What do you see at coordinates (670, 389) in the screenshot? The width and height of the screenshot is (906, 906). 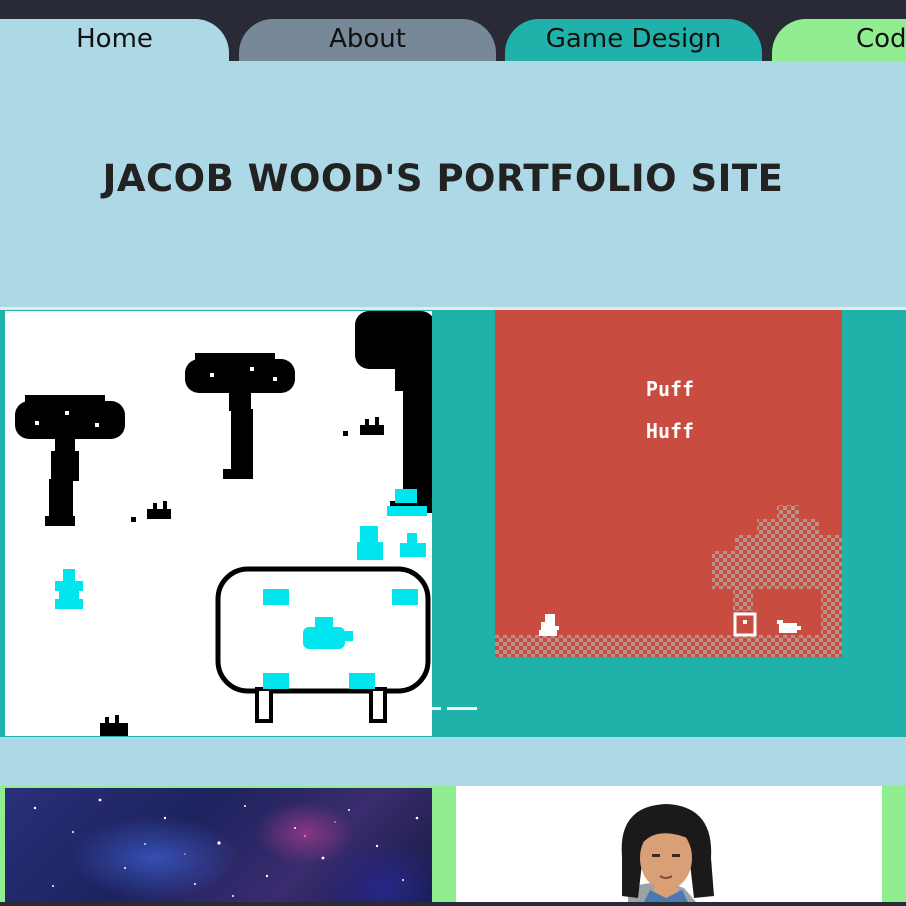 I see `game-text-puff: Puff` at bounding box center [670, 389].